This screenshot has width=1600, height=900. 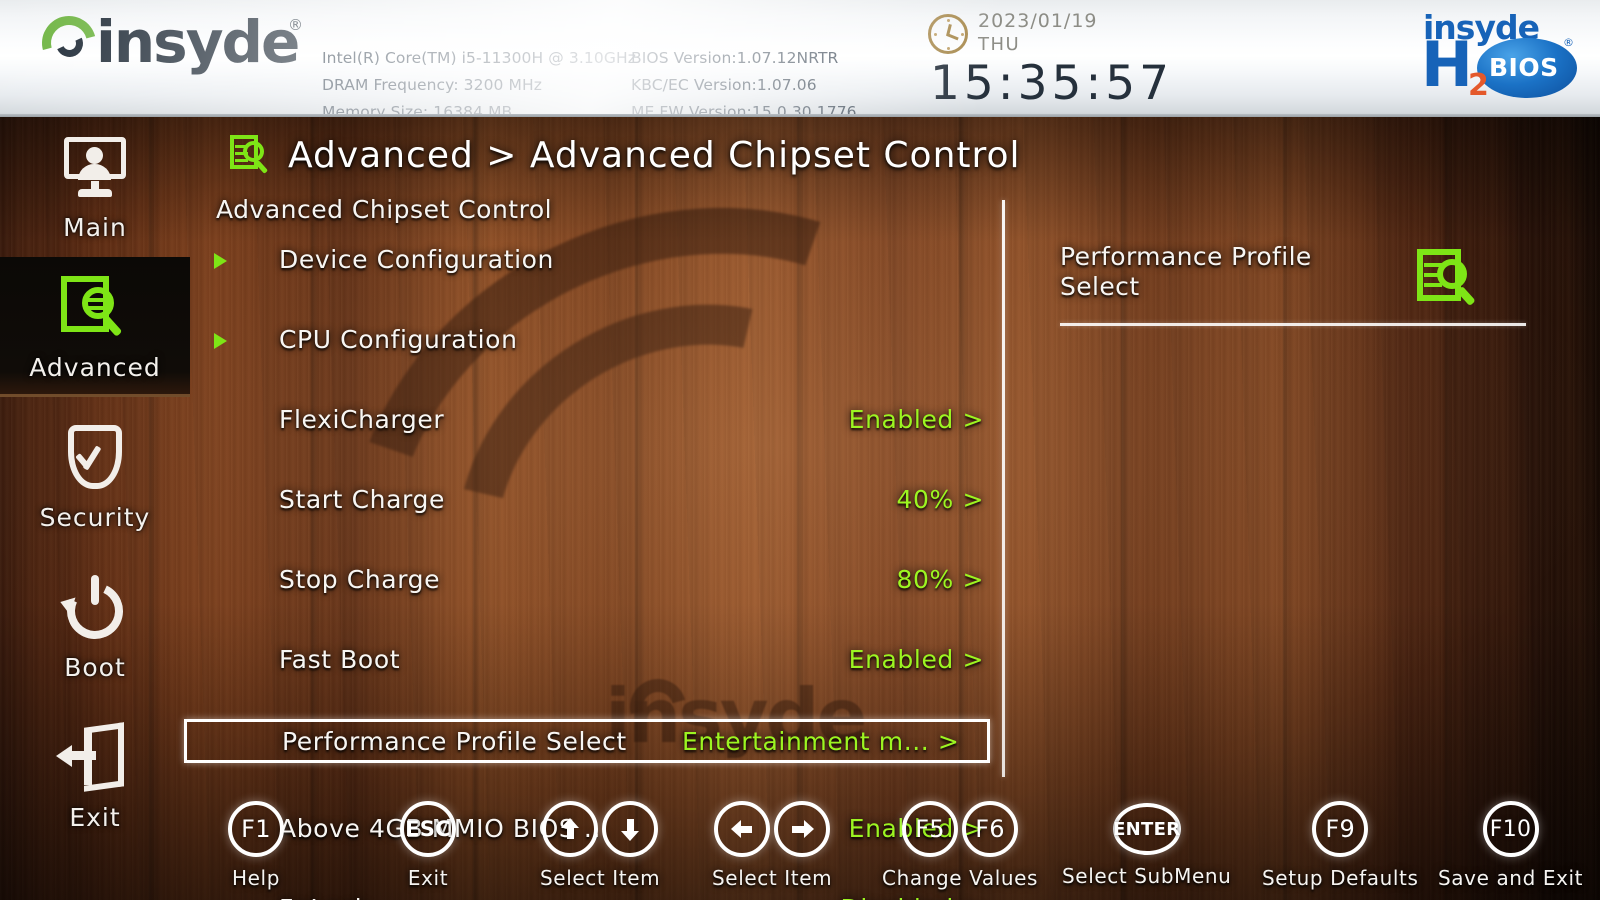 I want to click on shield-check-icon, so click(x=95, y=459).